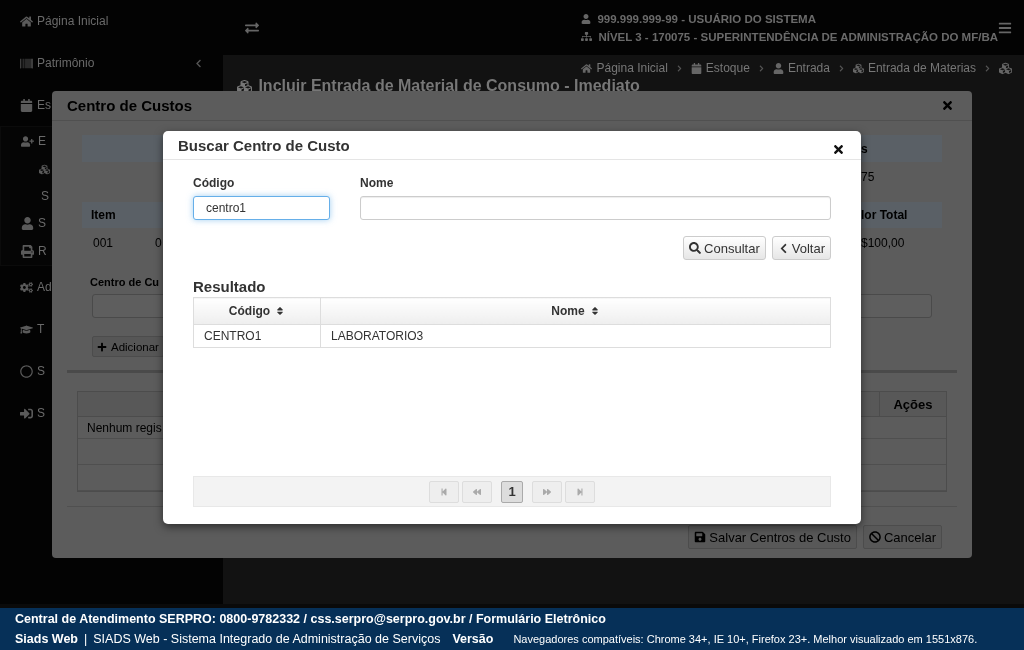  Describe the element at coordinates (868, 177) in the screenshot. I see `section-value: 75` at that location.